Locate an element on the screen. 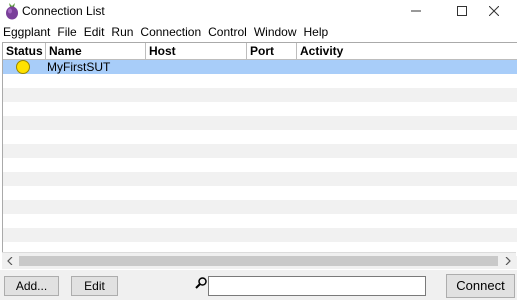 Image resolution: width=517 pixels, height=300 pixels. eggplant-icon is located at coordinates (12, 11).